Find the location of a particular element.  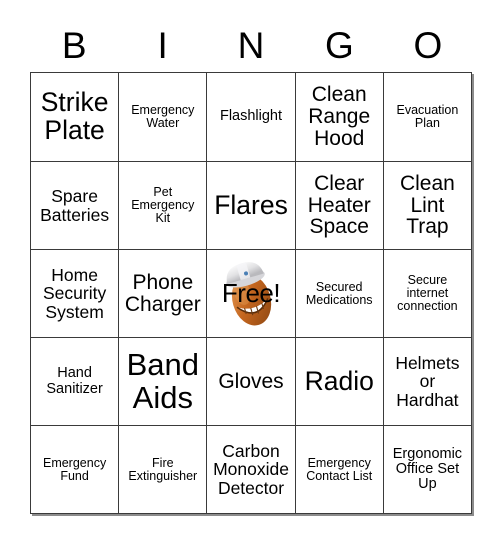

bingo-header-letter-n: N is located at coordinates (251, 45).